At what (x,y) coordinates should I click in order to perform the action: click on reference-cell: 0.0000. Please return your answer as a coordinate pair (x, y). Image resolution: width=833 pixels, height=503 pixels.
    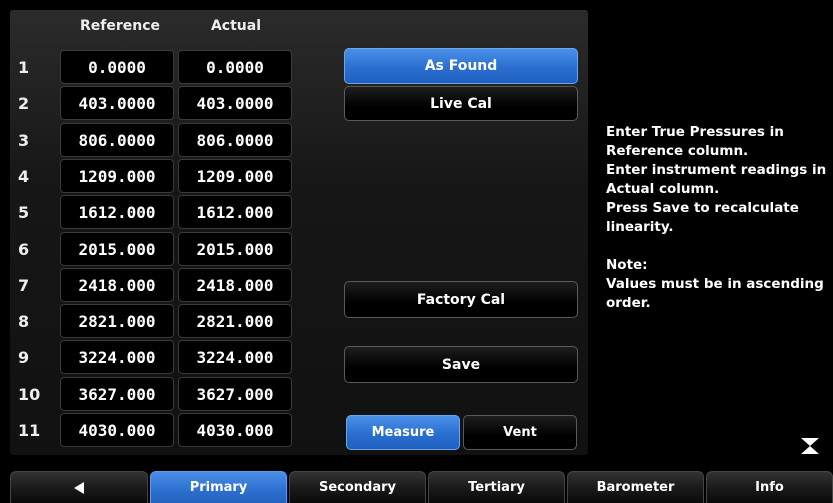
    Looking at the image, I should click on (117, 67).